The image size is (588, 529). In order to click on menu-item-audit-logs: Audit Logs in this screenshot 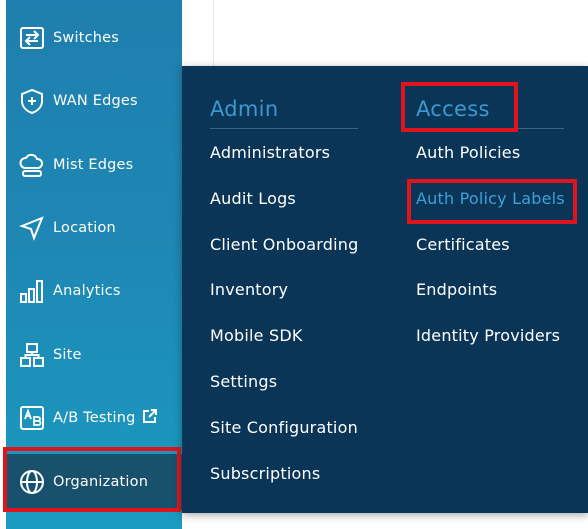, I will do `click(253, 198)`.